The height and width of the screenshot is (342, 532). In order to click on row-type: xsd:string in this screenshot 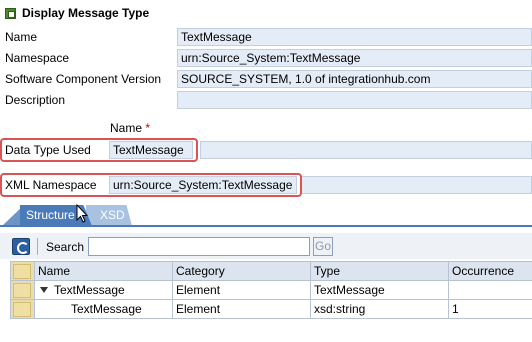, I will do `click(379, 309)`.